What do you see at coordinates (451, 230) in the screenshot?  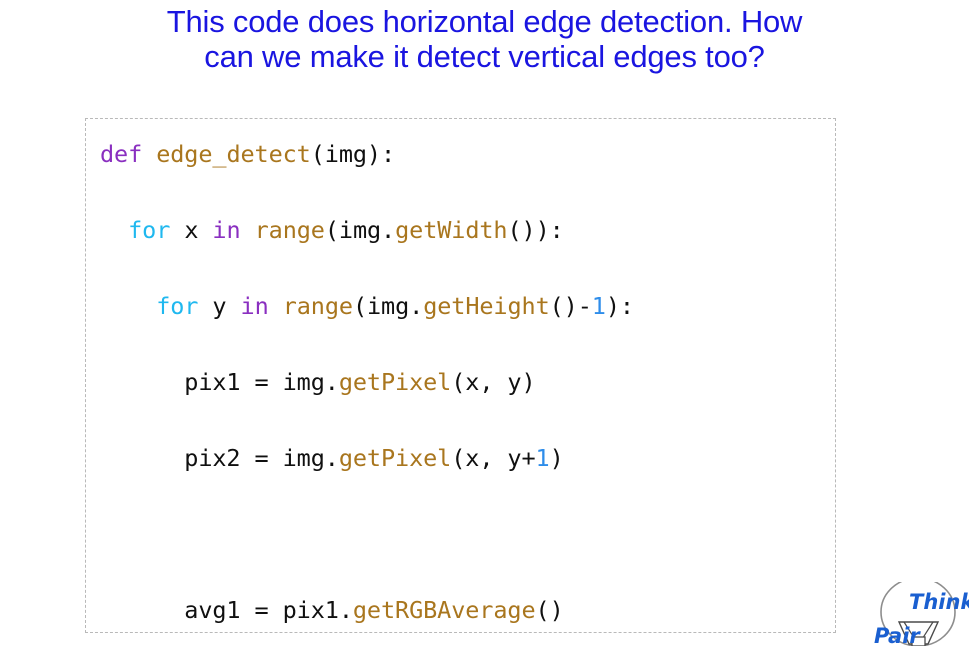 I see `code-token: getWidth` at bounding box center [451, 230].